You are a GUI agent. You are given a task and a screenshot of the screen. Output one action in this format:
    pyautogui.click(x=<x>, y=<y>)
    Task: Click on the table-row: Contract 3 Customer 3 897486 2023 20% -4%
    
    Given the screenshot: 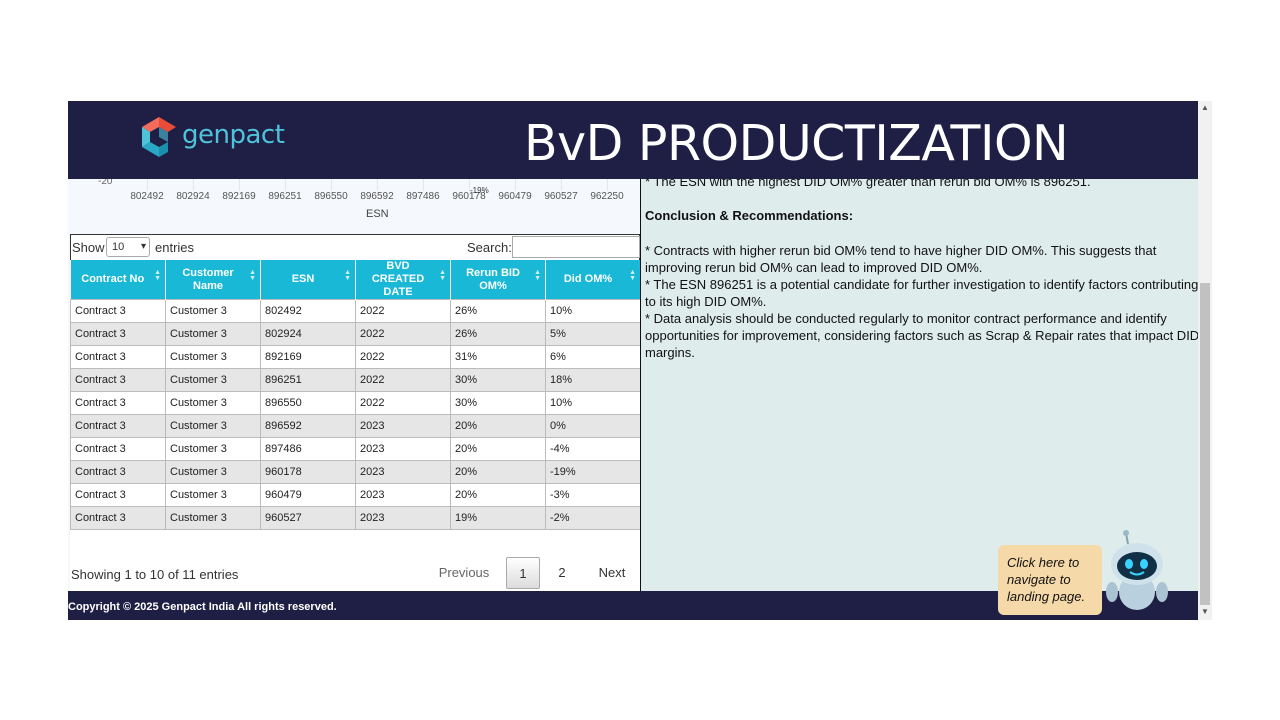 What is the action you would take?
    pyautogui.click(x=355, y=449)
    